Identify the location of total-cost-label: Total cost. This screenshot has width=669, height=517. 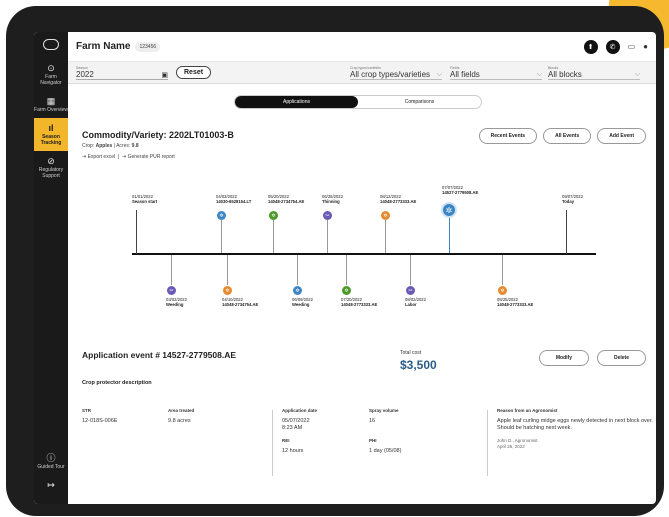
(411, 353).